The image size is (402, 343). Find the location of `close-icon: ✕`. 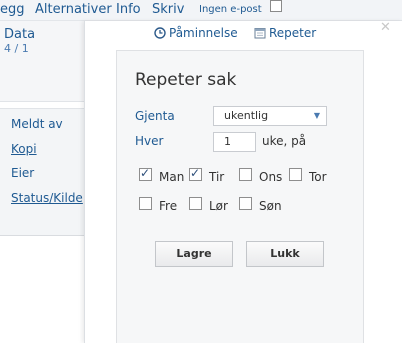

close-icon: ✕ is located at coordinates (385, 27).